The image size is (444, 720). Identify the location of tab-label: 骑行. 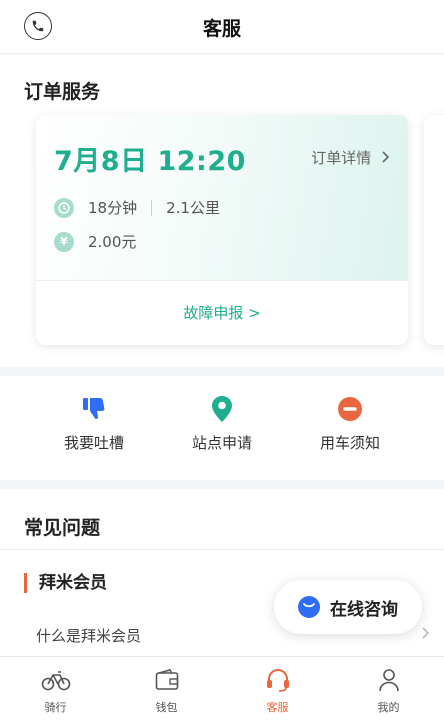
(55, 707).